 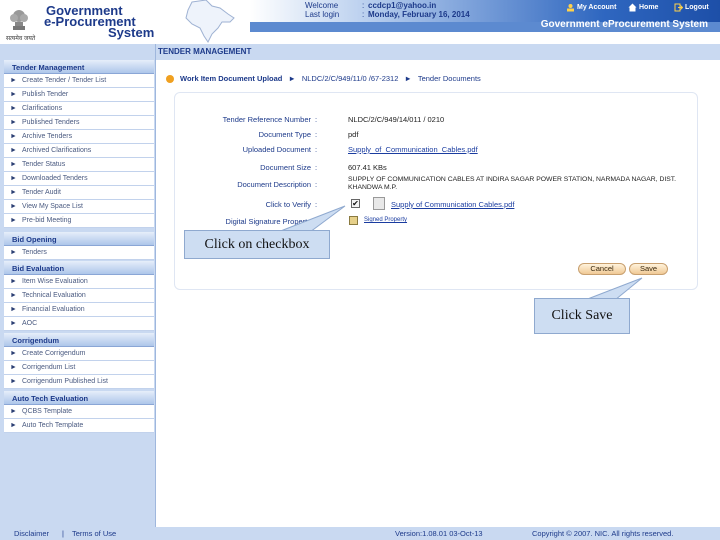 What do you see at coordinates (52, 206) in the screenshot?
I see `sidebar-item-label: View My Space List` at bounding box center [52, 206].